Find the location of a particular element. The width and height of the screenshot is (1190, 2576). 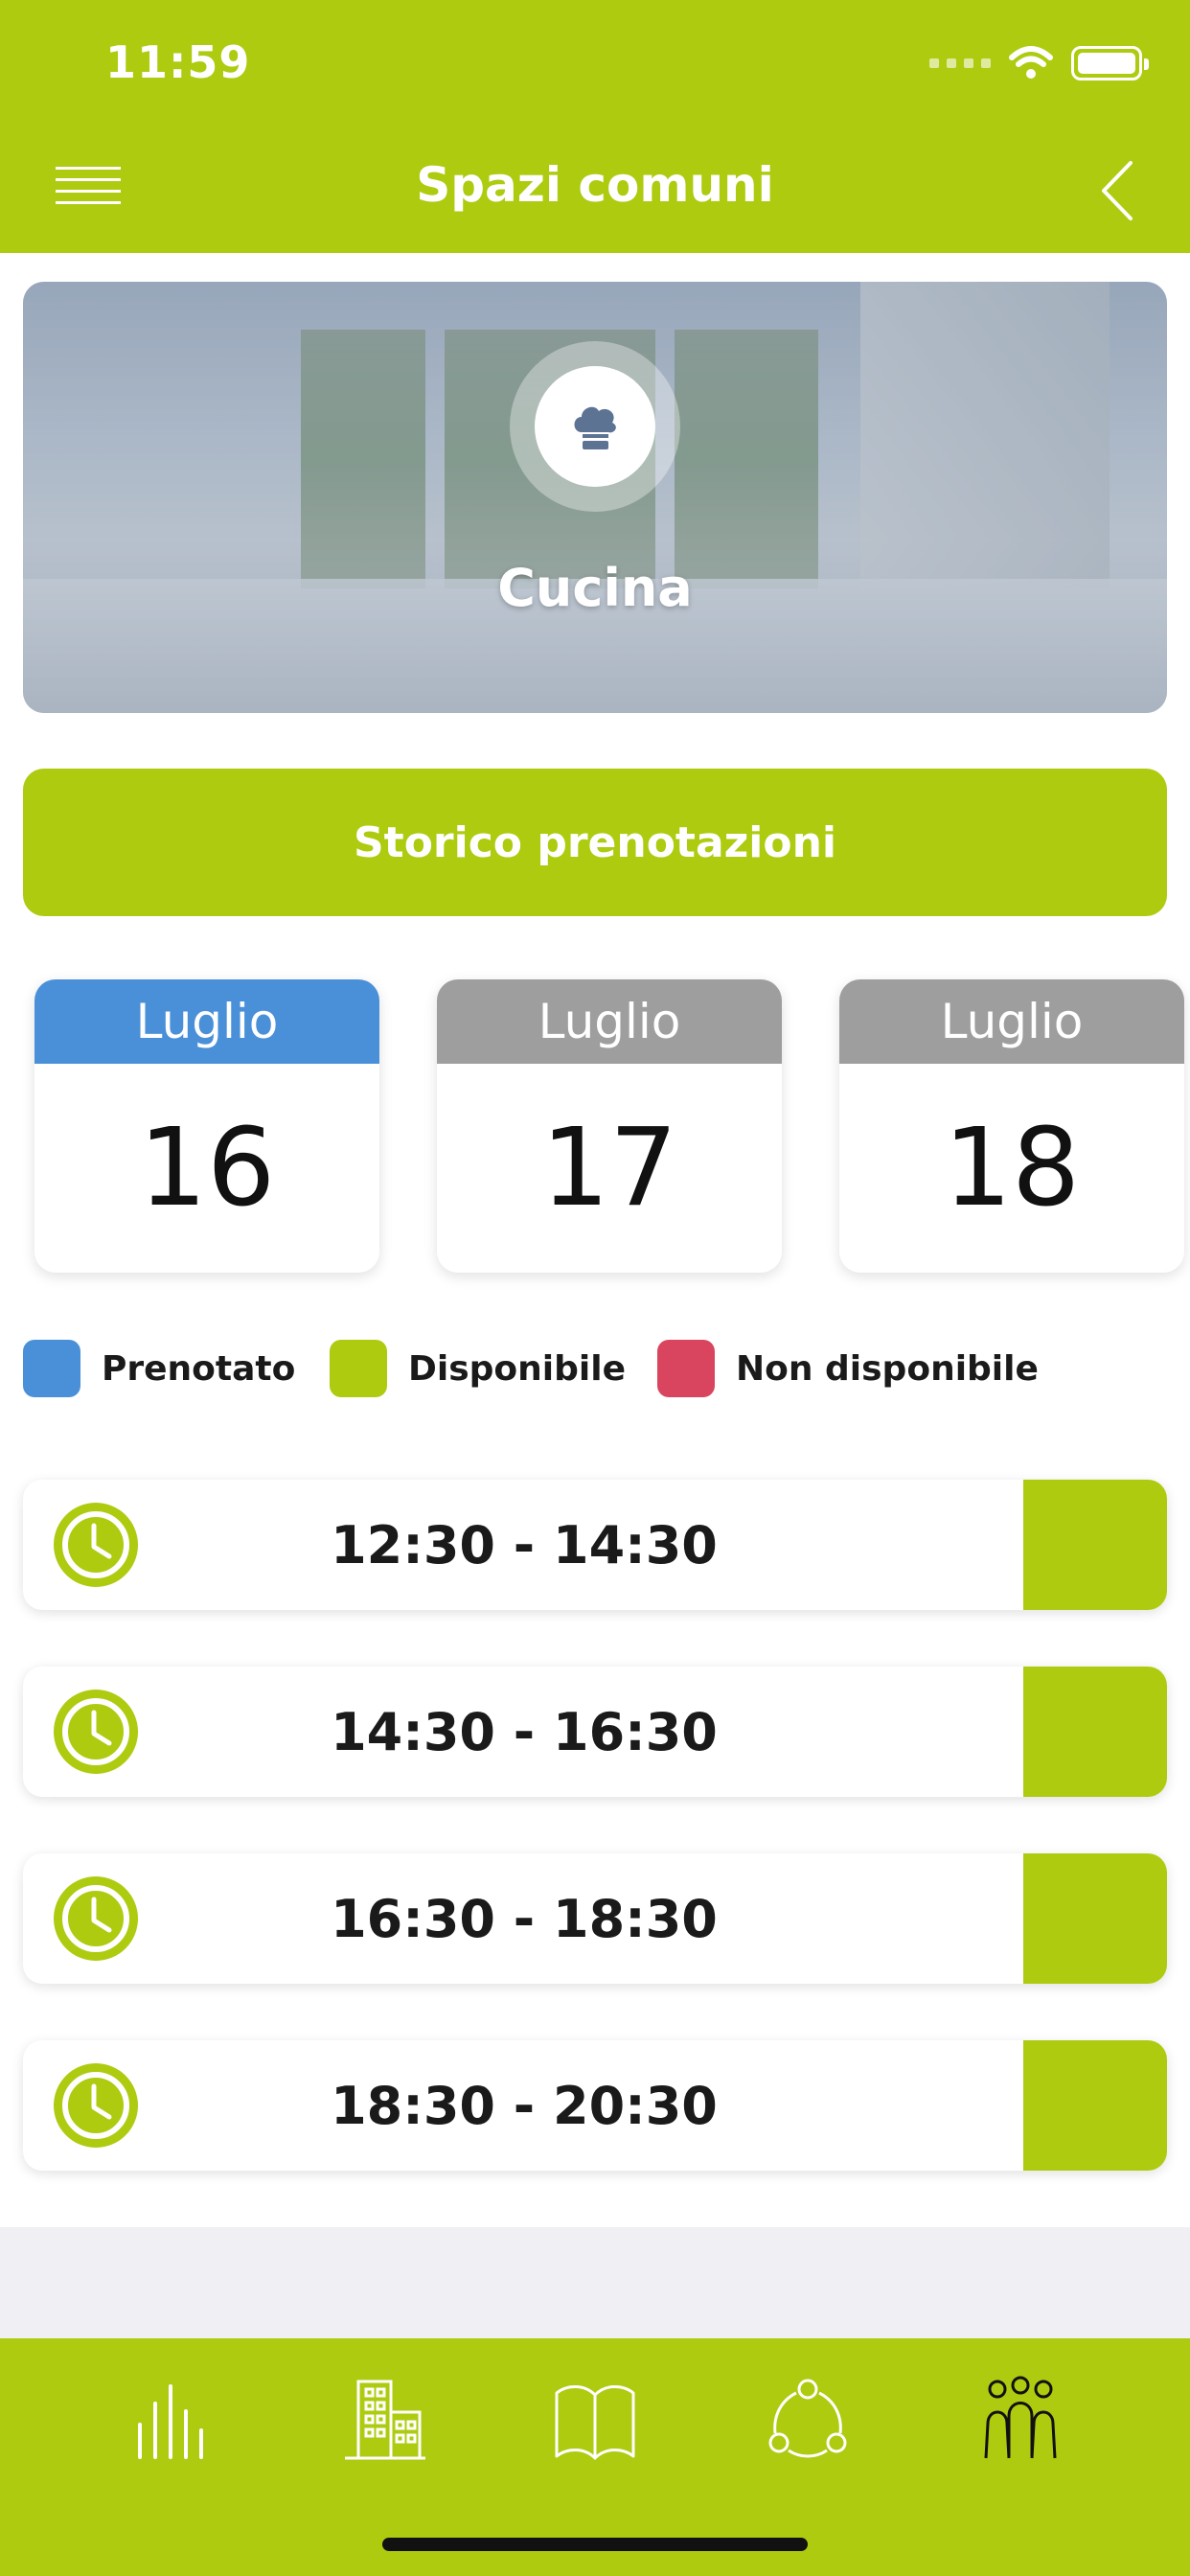

tab-community is located at coordinates (1020, 2419).